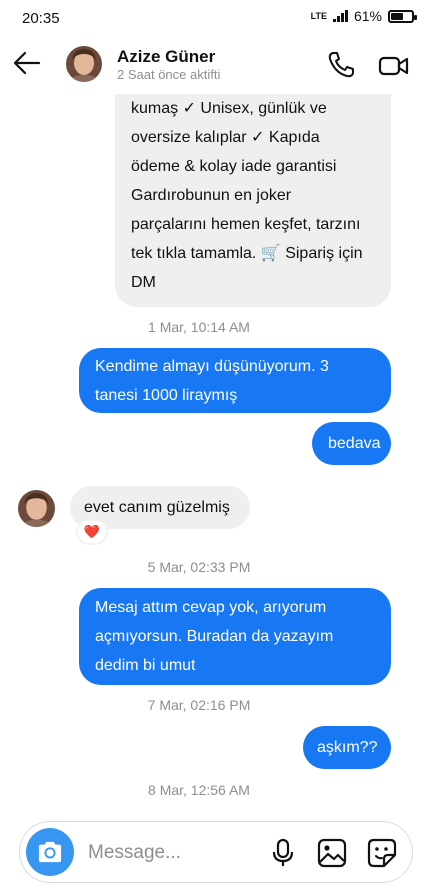 The width and height of the screenshot is (432, 896). Describe the element at coordinates (216, 66) in the screenshot. I see `chat-header: Azize Güner 2 Saat önce aktifti` at that location.